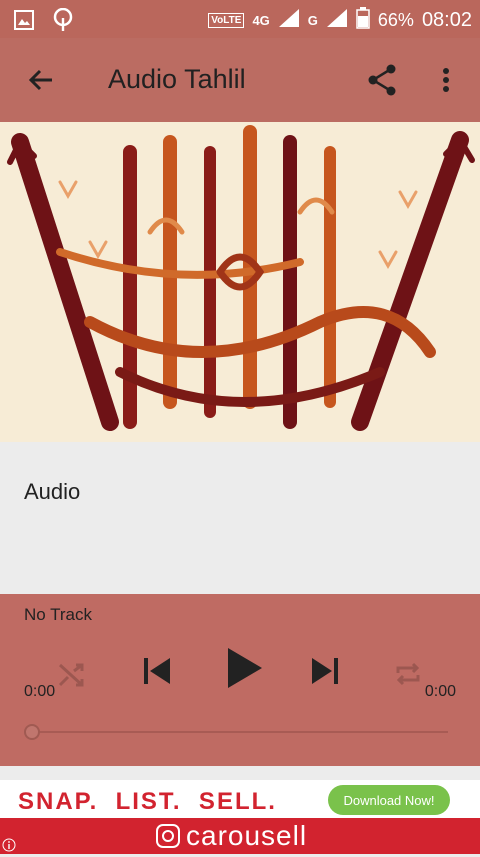 The image size is (480, 857). Describe the element at coordinates (240, 773) in the screenshot. I see `divider` at that location.